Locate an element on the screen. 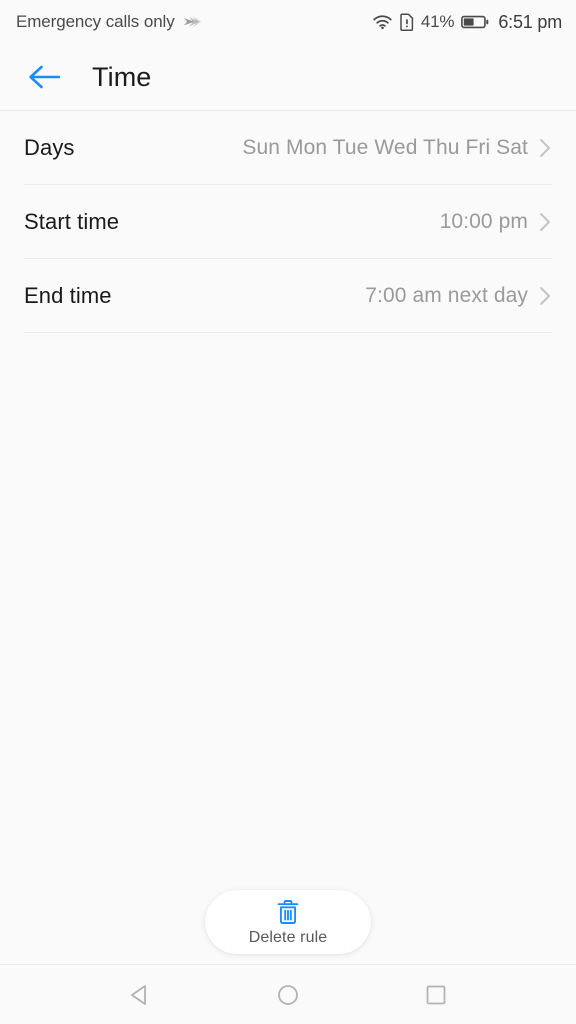 This screenshot has height=1024, width=576. battery-percent-label: 41% is located at coordinates (437, 21).